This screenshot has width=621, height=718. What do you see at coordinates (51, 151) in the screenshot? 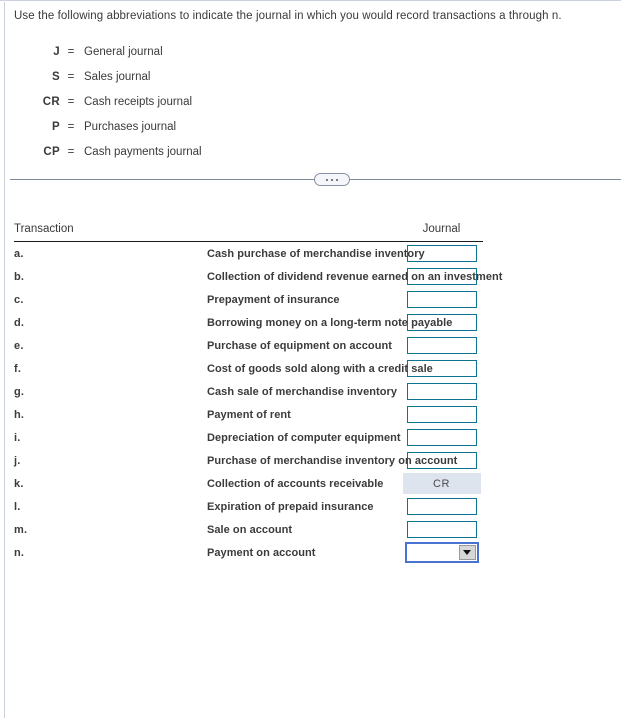
I see `legend-abbreviation: CP` at bounding box center [51, 151].